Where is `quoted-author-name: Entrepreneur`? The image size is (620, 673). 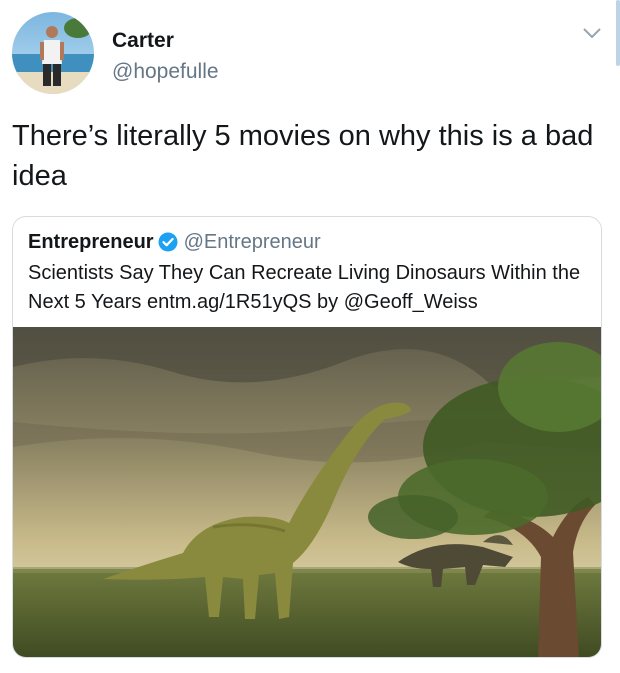
quoted-author-name: Entrepreneur is located at coordinates (91, 241).